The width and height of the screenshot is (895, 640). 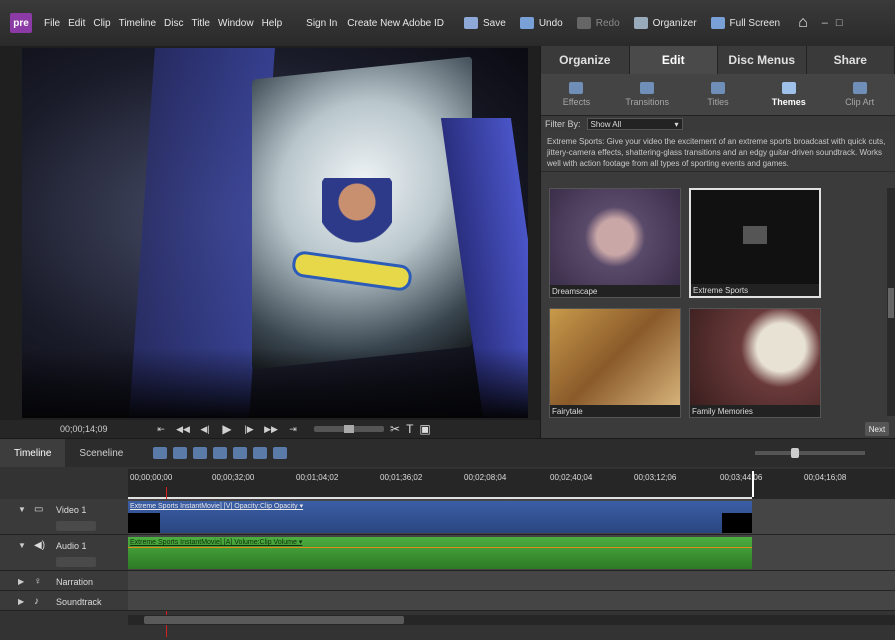 I want to click on undo-button: Undo, so click(x=541, y=23).